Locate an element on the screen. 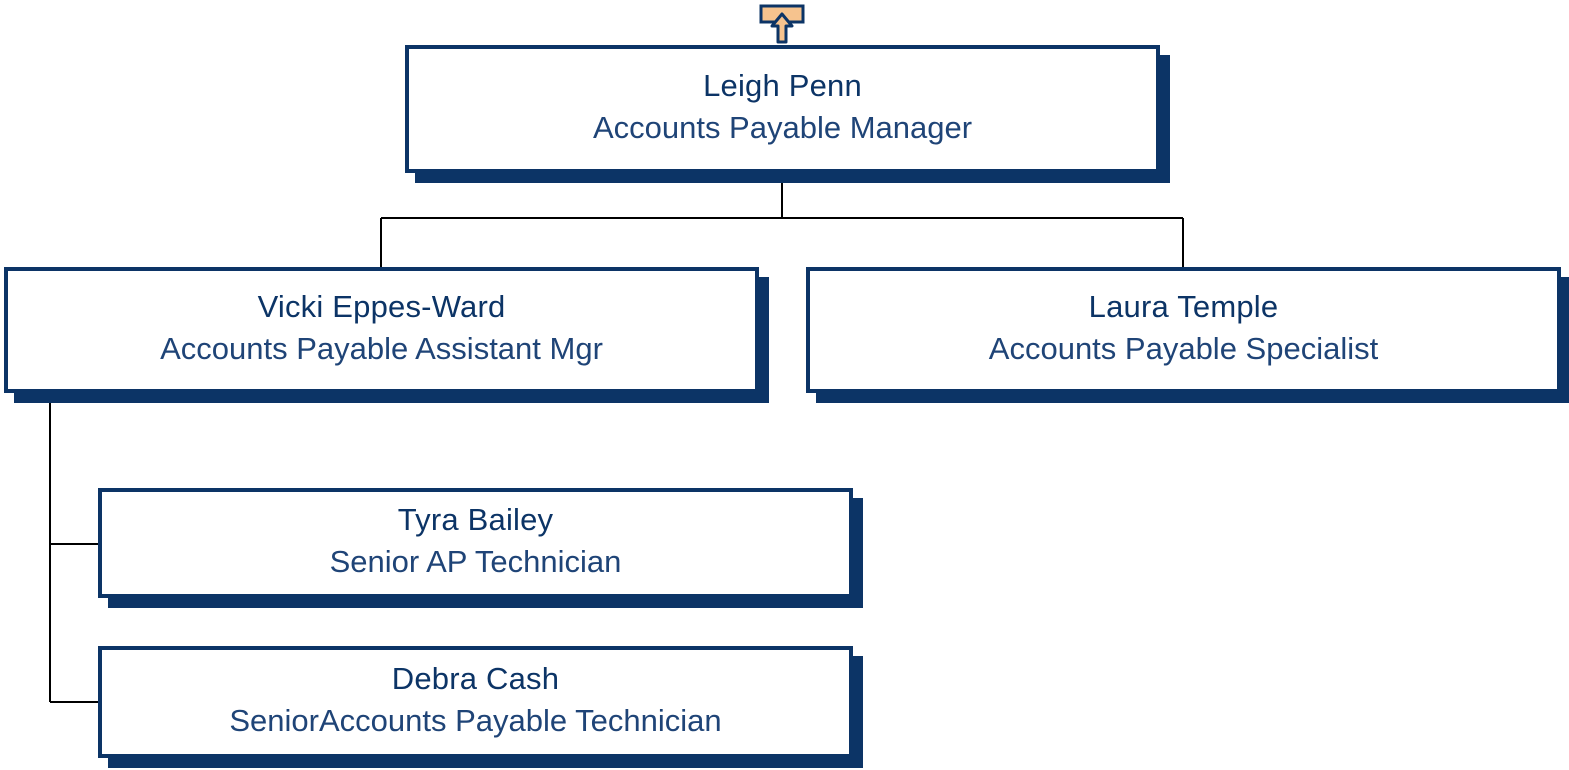 Image resolution: width=1569 pixels, height=770 pixels. node-sub-report: Tyra Bailey Senior AP Technician is located at coordinates (475, 543).